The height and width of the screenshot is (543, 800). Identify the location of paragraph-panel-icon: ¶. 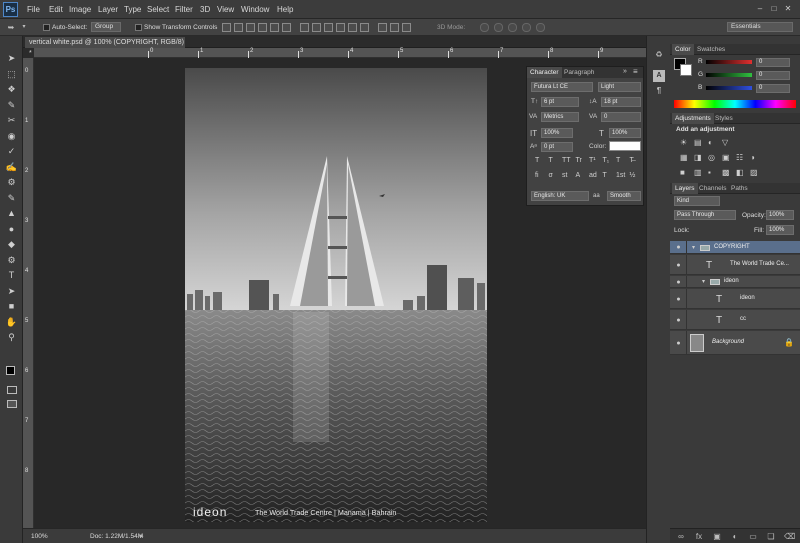
(659, 90).